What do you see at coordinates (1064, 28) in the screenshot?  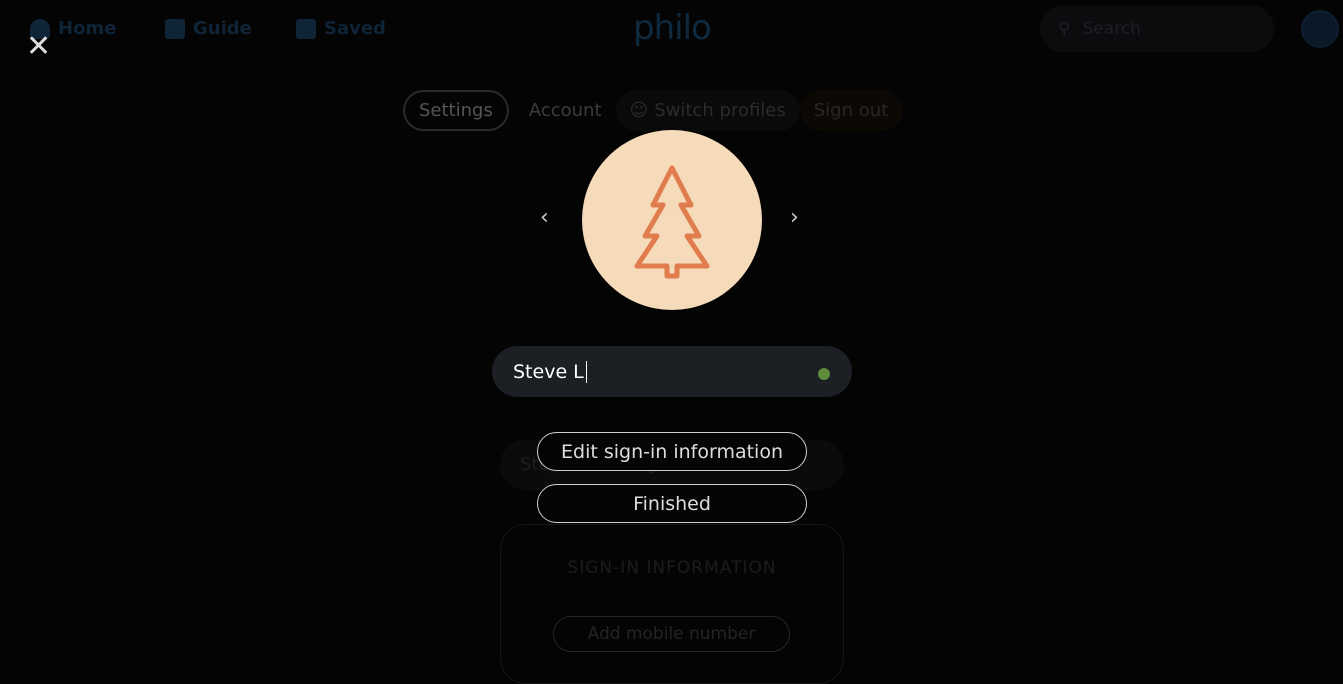 I see `search-icon: ⚲` at bounding box center [1064, 28].